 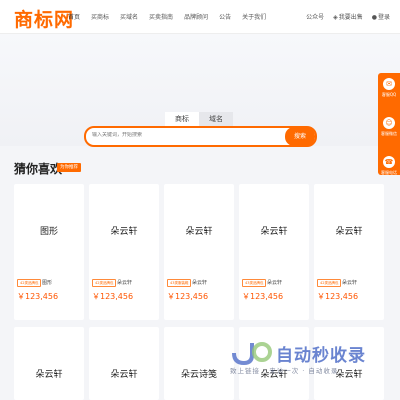 What do you see at coordinates (44, 18) in the screenshot?
I see `site-logo: 商标网` at bounding box center [44, 18].